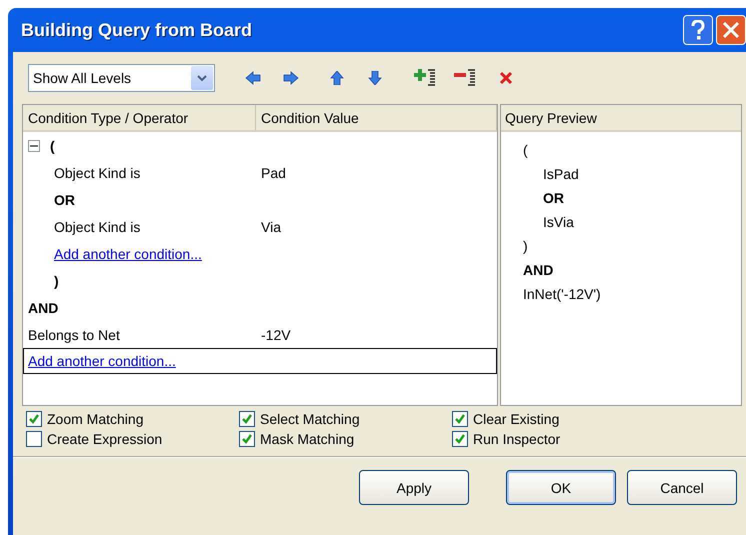 This screenshot has height=535, width=746. What do you see at coordinates (558, 222) in the screenshot?
I see `preview-text: IsVia` at bounding box center [558, 222].